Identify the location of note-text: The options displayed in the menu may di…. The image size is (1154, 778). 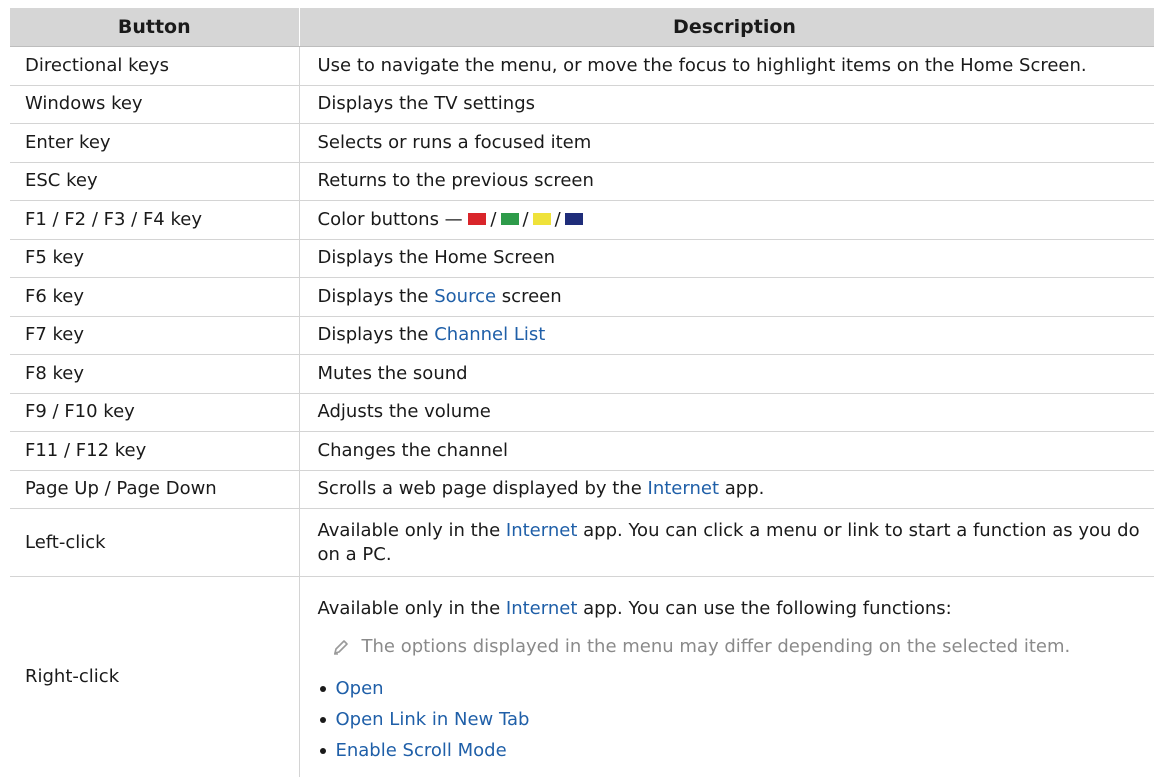
(716, 646).